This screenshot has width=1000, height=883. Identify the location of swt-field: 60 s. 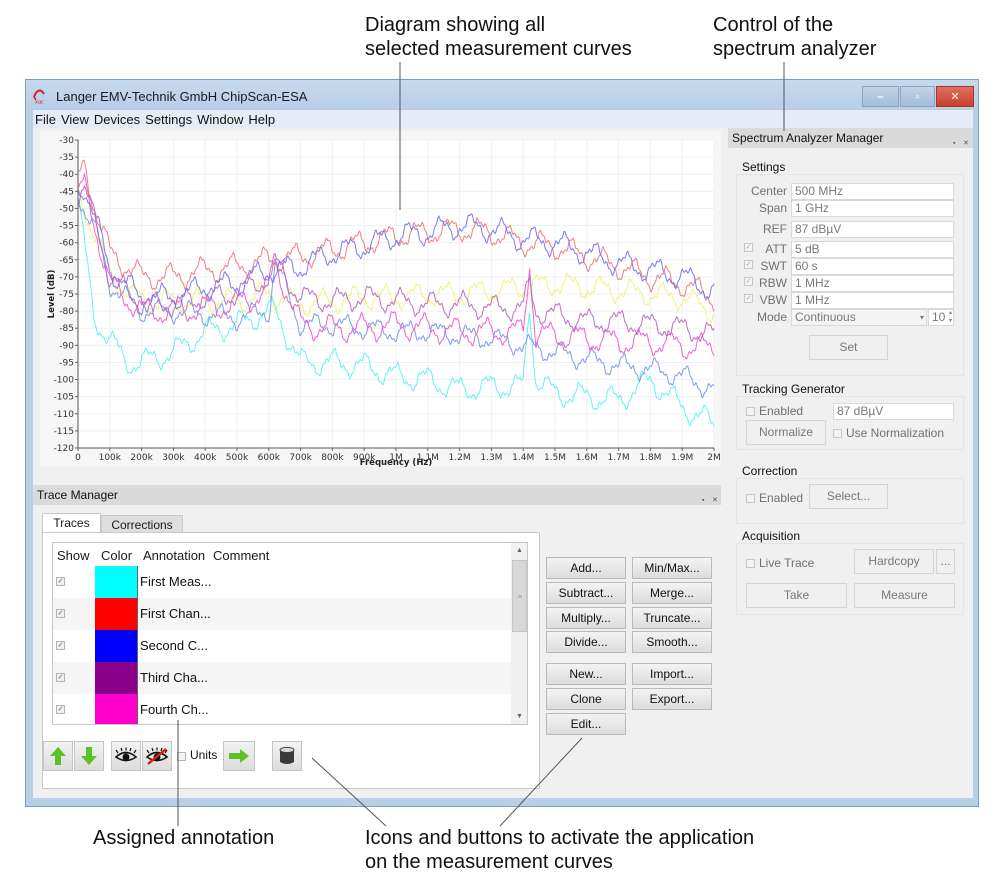
(872, 266).